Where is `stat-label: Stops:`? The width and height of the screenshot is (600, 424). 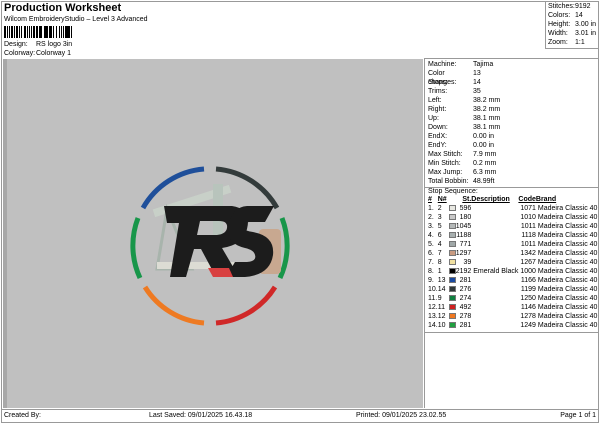 stat-label: Stops: is located at coordinates (438, 82).